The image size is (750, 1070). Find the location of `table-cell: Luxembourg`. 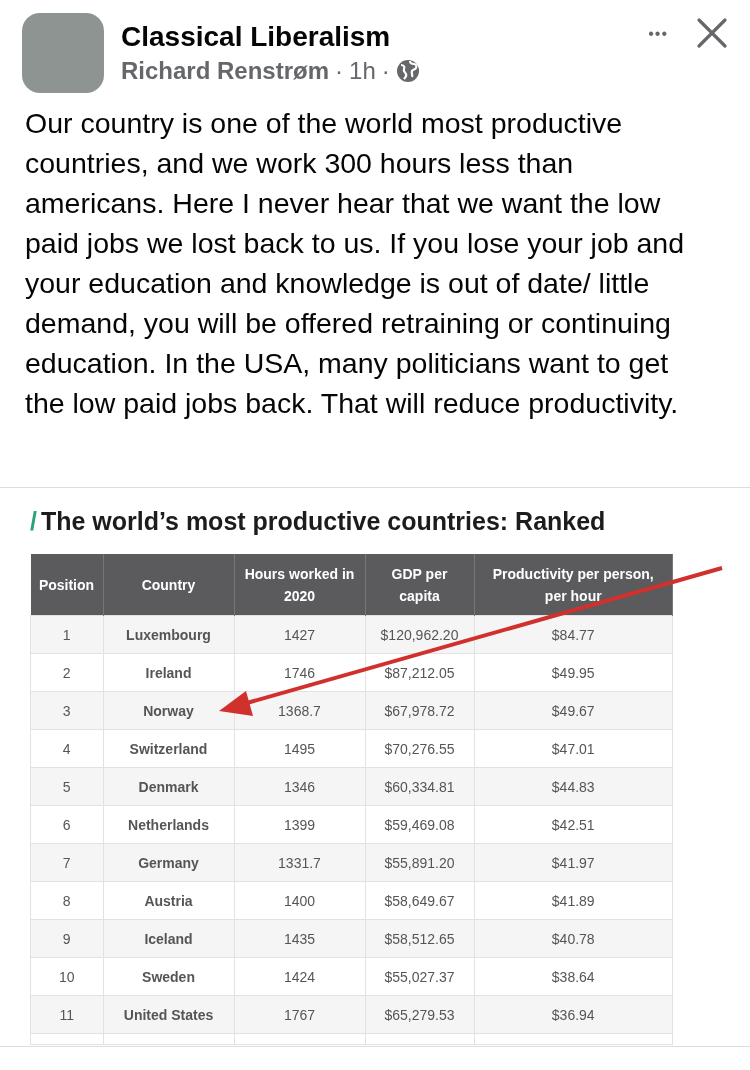

table-cell: Luxembourg is located at coordinates (168, 634).